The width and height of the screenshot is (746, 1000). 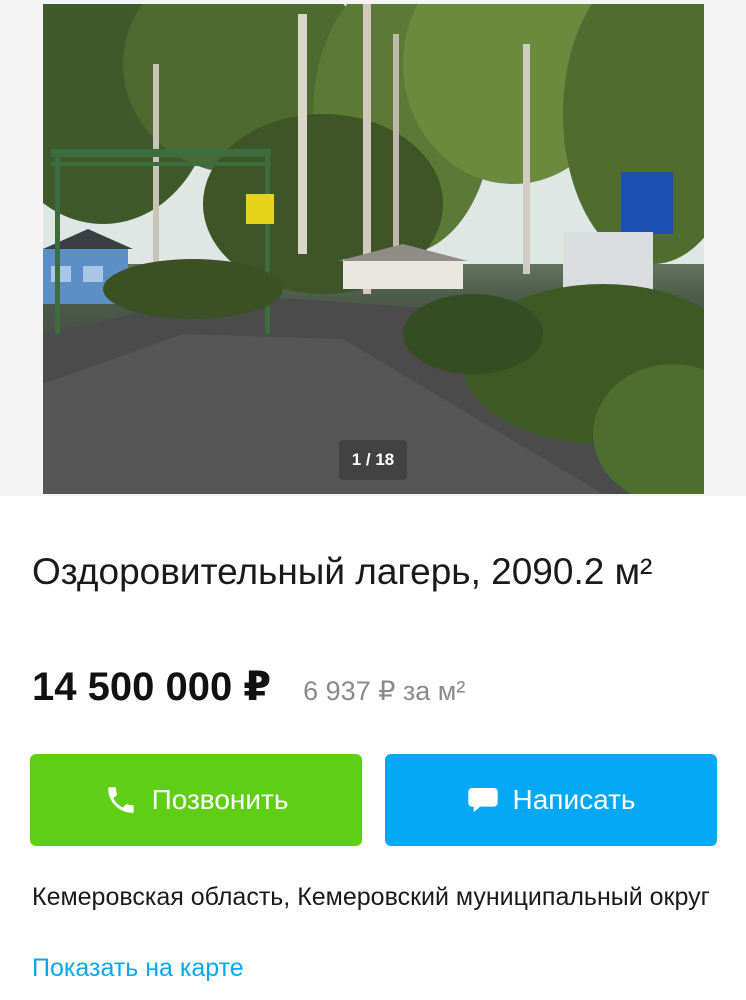 What do you see at coordinates (152, 687) in the screenshot?
I see `price: 14 500 000 ₽` at bounding box center [152, 687].